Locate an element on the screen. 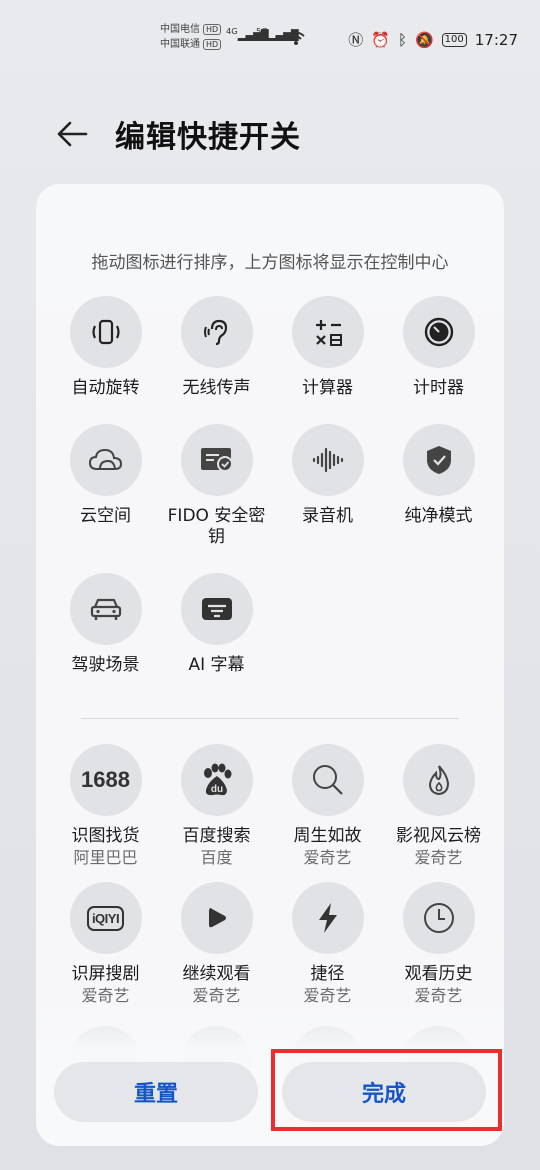 This screenshot has width=540, height=1170. tile-timer: 计时器 is located at coordinates (438, 347).